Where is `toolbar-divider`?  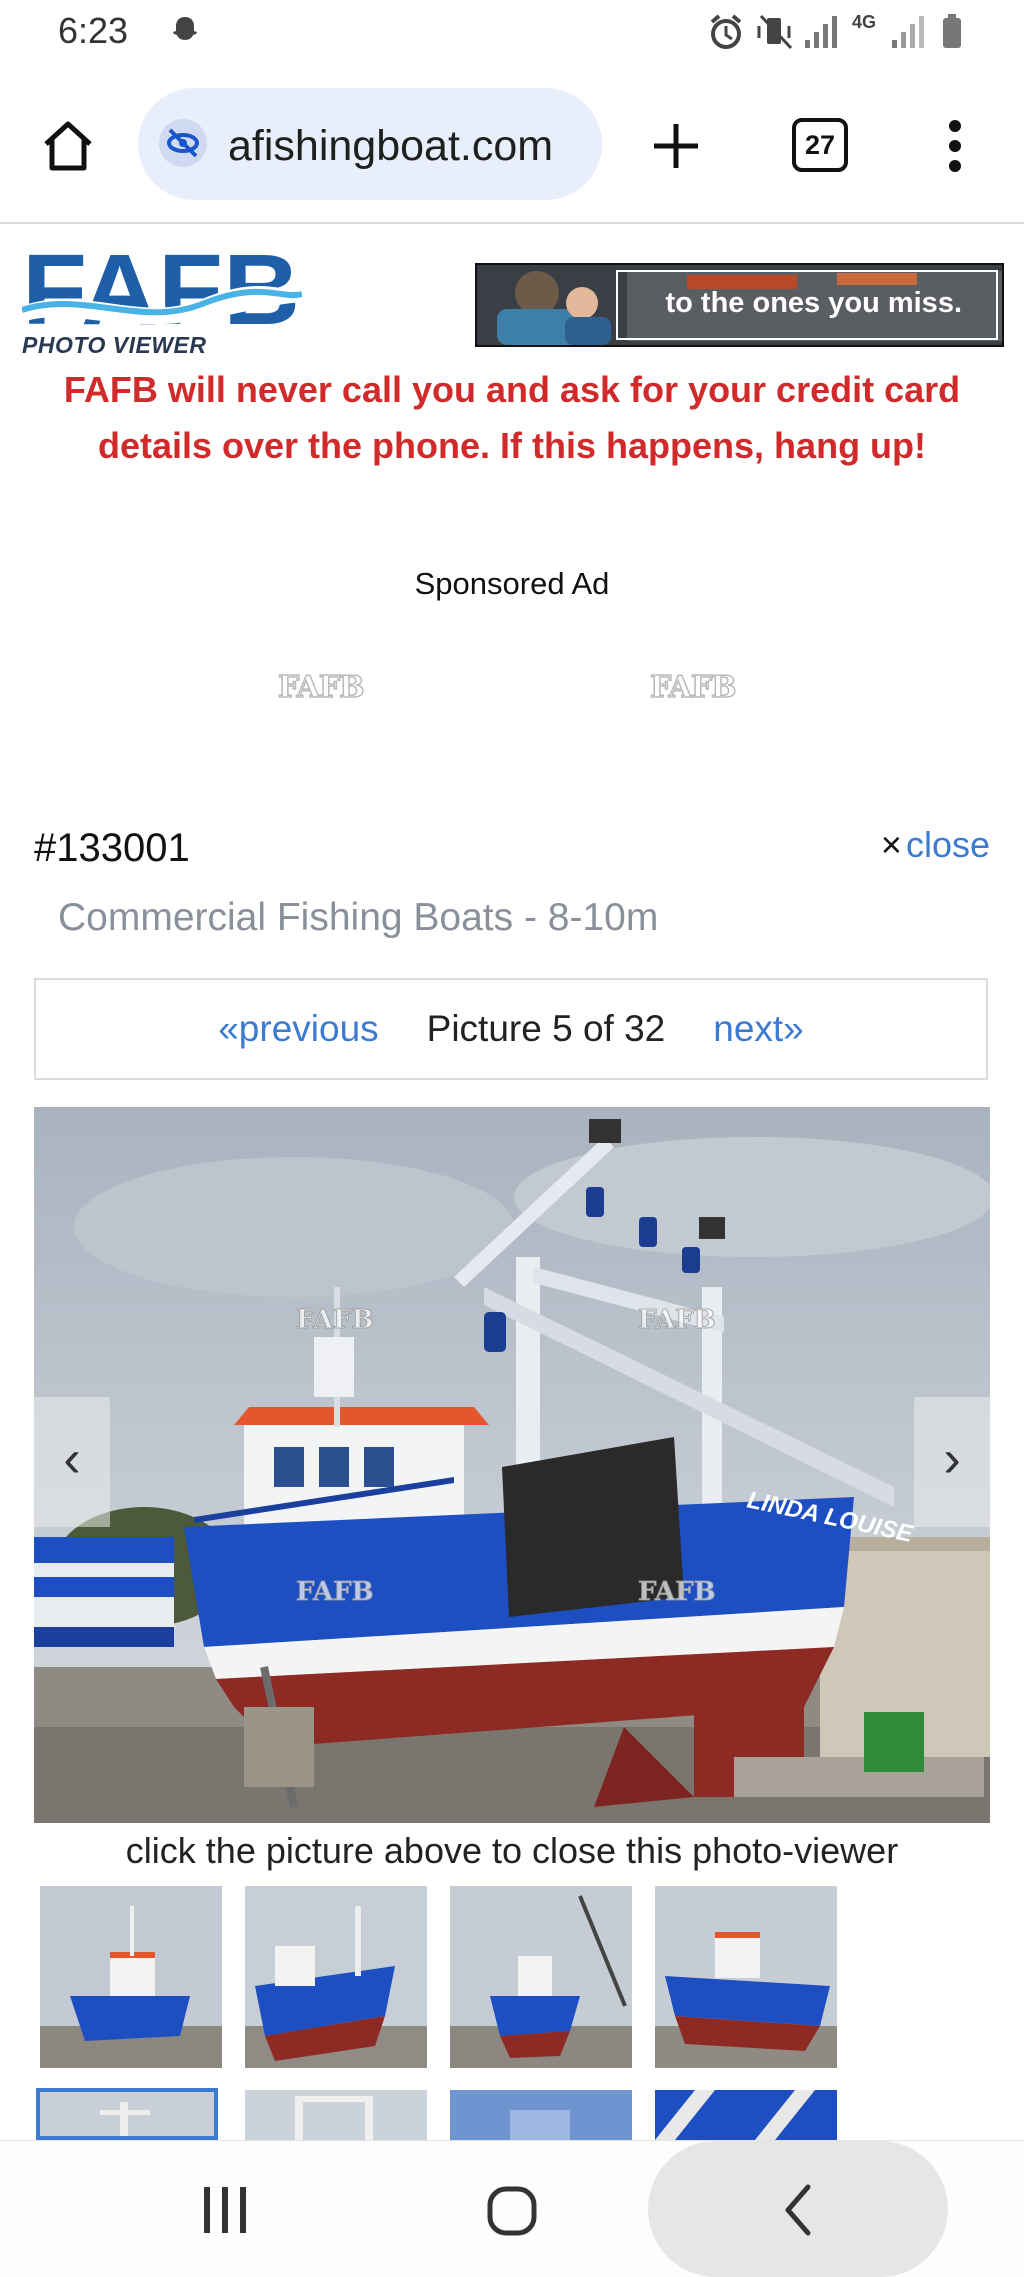 toolbar-divider is located at coordinates (512, 223).